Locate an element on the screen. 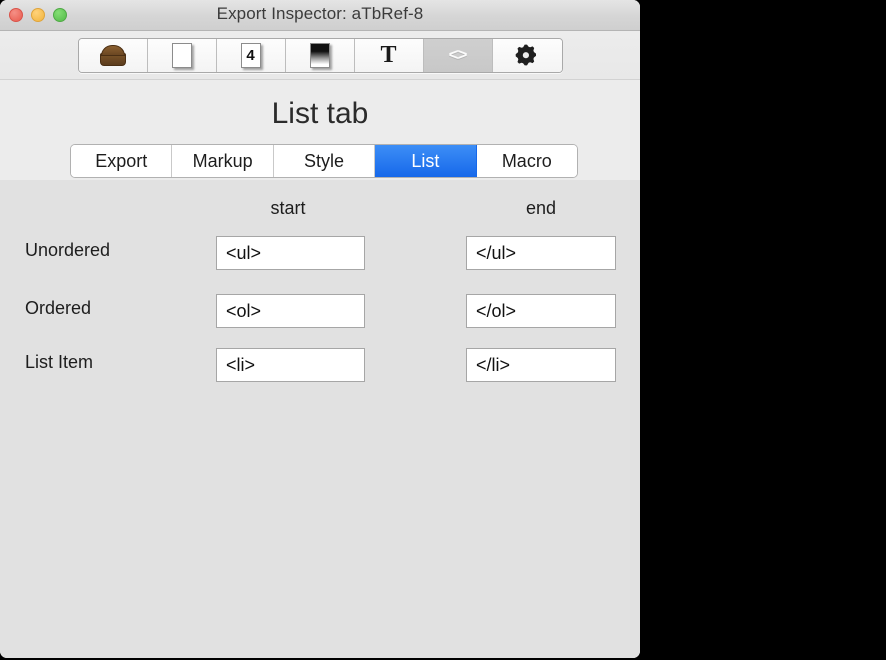 The width and height of the screenshot is (886, 660). tab-export: Export is located at coordinates (122, 161).